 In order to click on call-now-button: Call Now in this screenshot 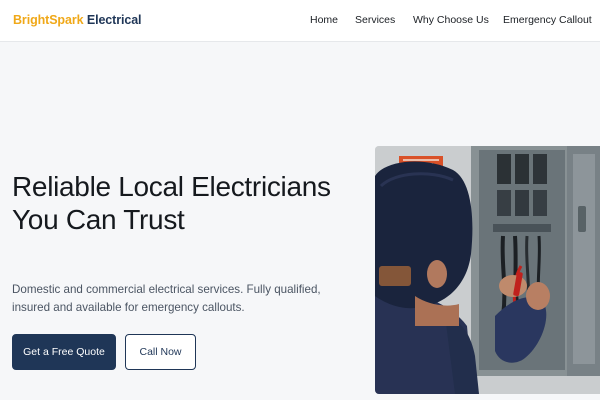, I will do `click(160, 352)`.